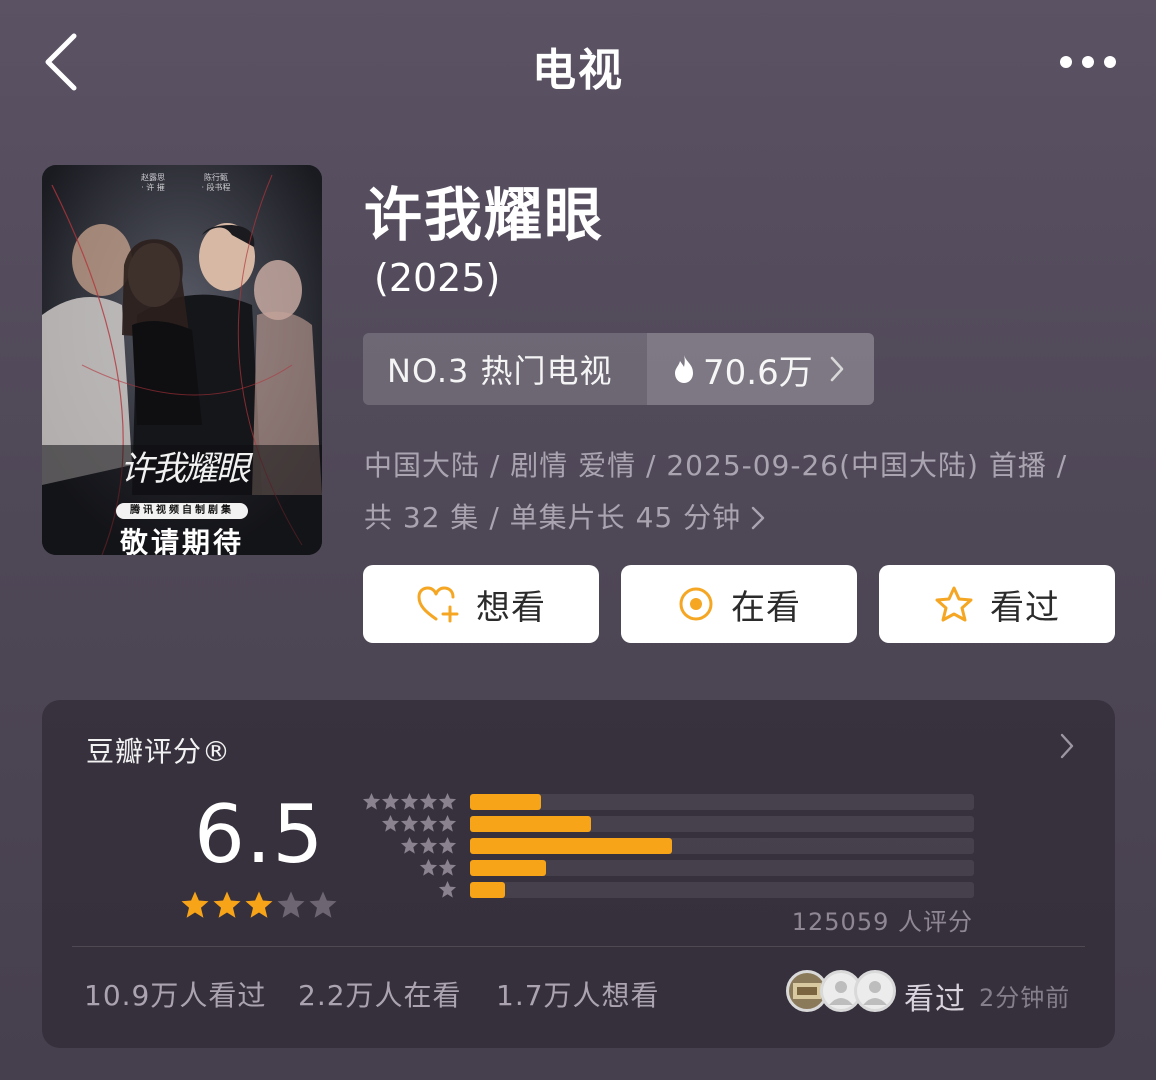 Image resolution: width=1156 pixels, height=1080 pixels. Describe the element at coordinates (511, 607) in the screenshot. I see `want-to-watch-label: 想看` at that location.